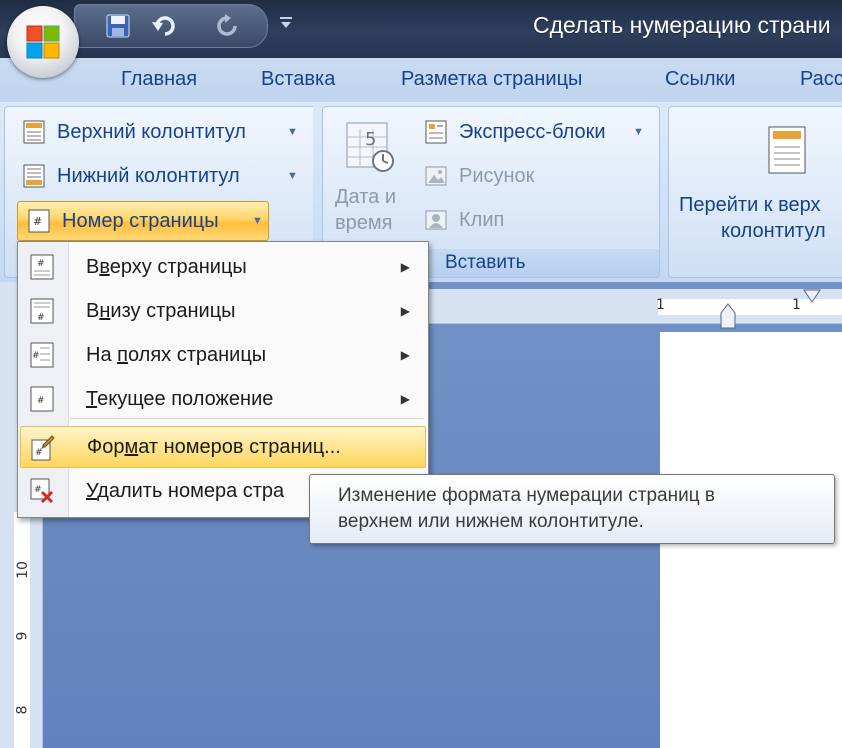 This screenshot has height=748, width=842. I want to click on footer-label: Нижний колонтитул, so click(148, 176).